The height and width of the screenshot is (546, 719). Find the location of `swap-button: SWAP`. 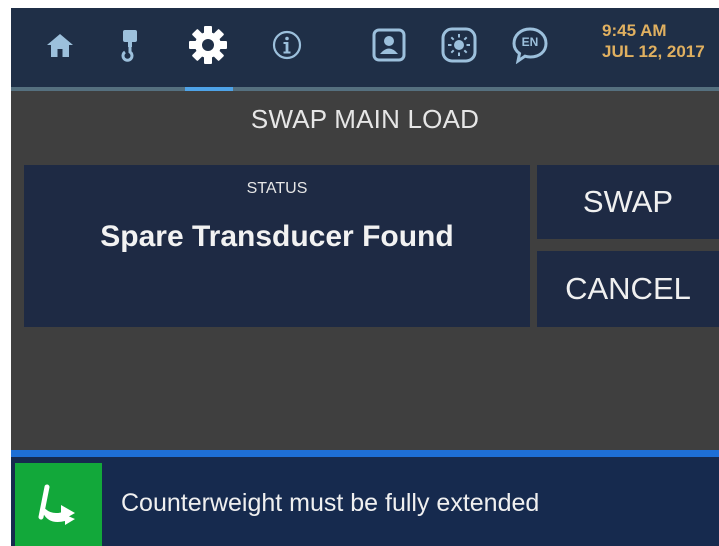

swap-button: SWAP is located at coordinates (628, 202).